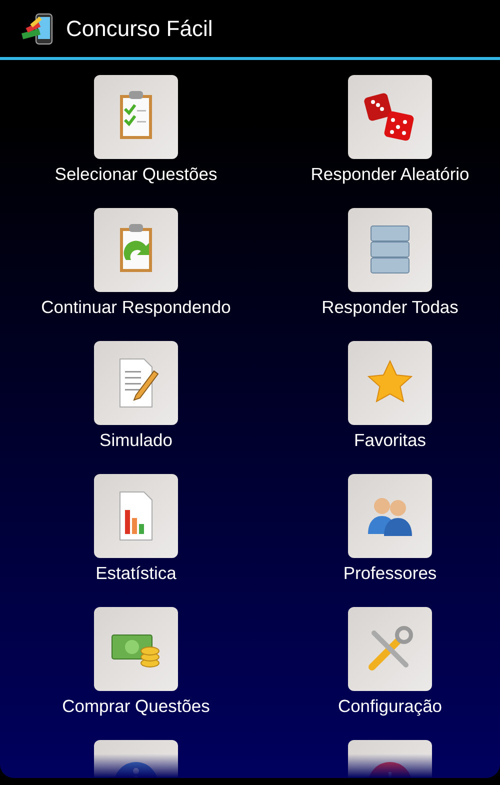 This screenshot has width=500, height=785. What do you see at coordinates (390, 573) in the screenshot?
I see `menu-label: Professores` at bounding box center [390, 573].